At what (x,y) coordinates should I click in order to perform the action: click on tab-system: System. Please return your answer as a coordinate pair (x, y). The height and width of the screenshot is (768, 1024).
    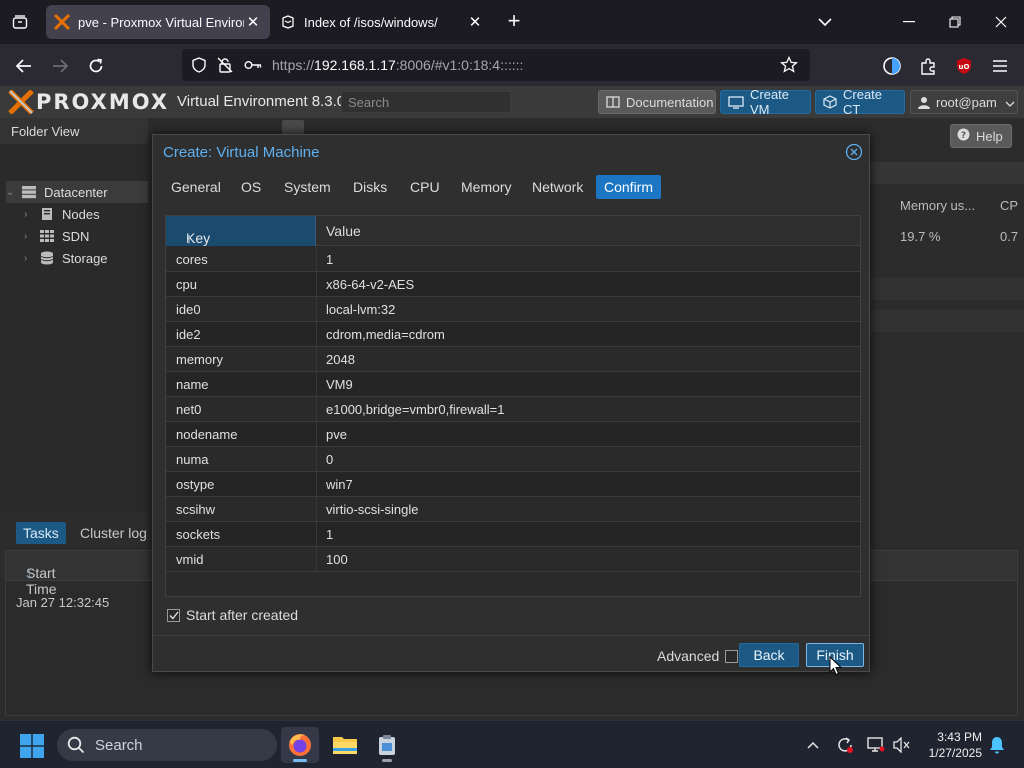
    Looking at the image, I should click on (307, 187).